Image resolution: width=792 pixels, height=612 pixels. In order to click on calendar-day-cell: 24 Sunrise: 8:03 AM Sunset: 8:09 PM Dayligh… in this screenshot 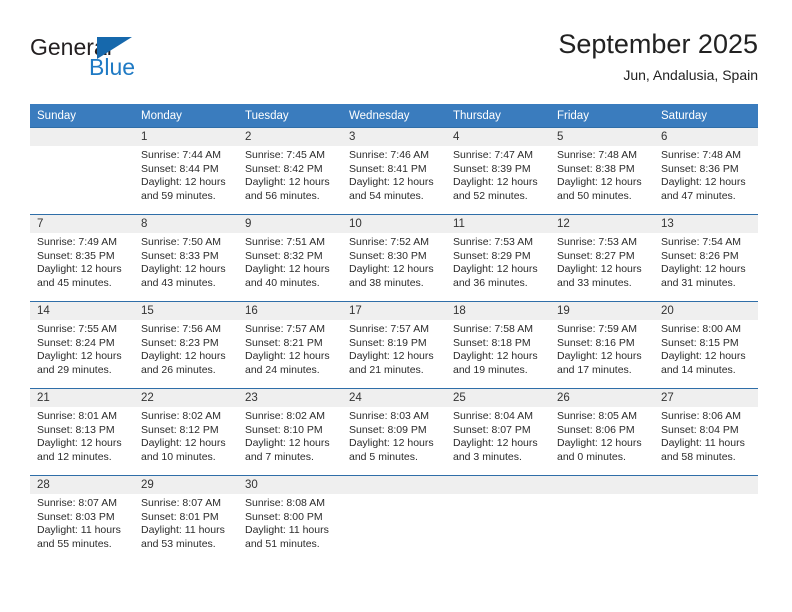, I will do `click(394, 432)`.